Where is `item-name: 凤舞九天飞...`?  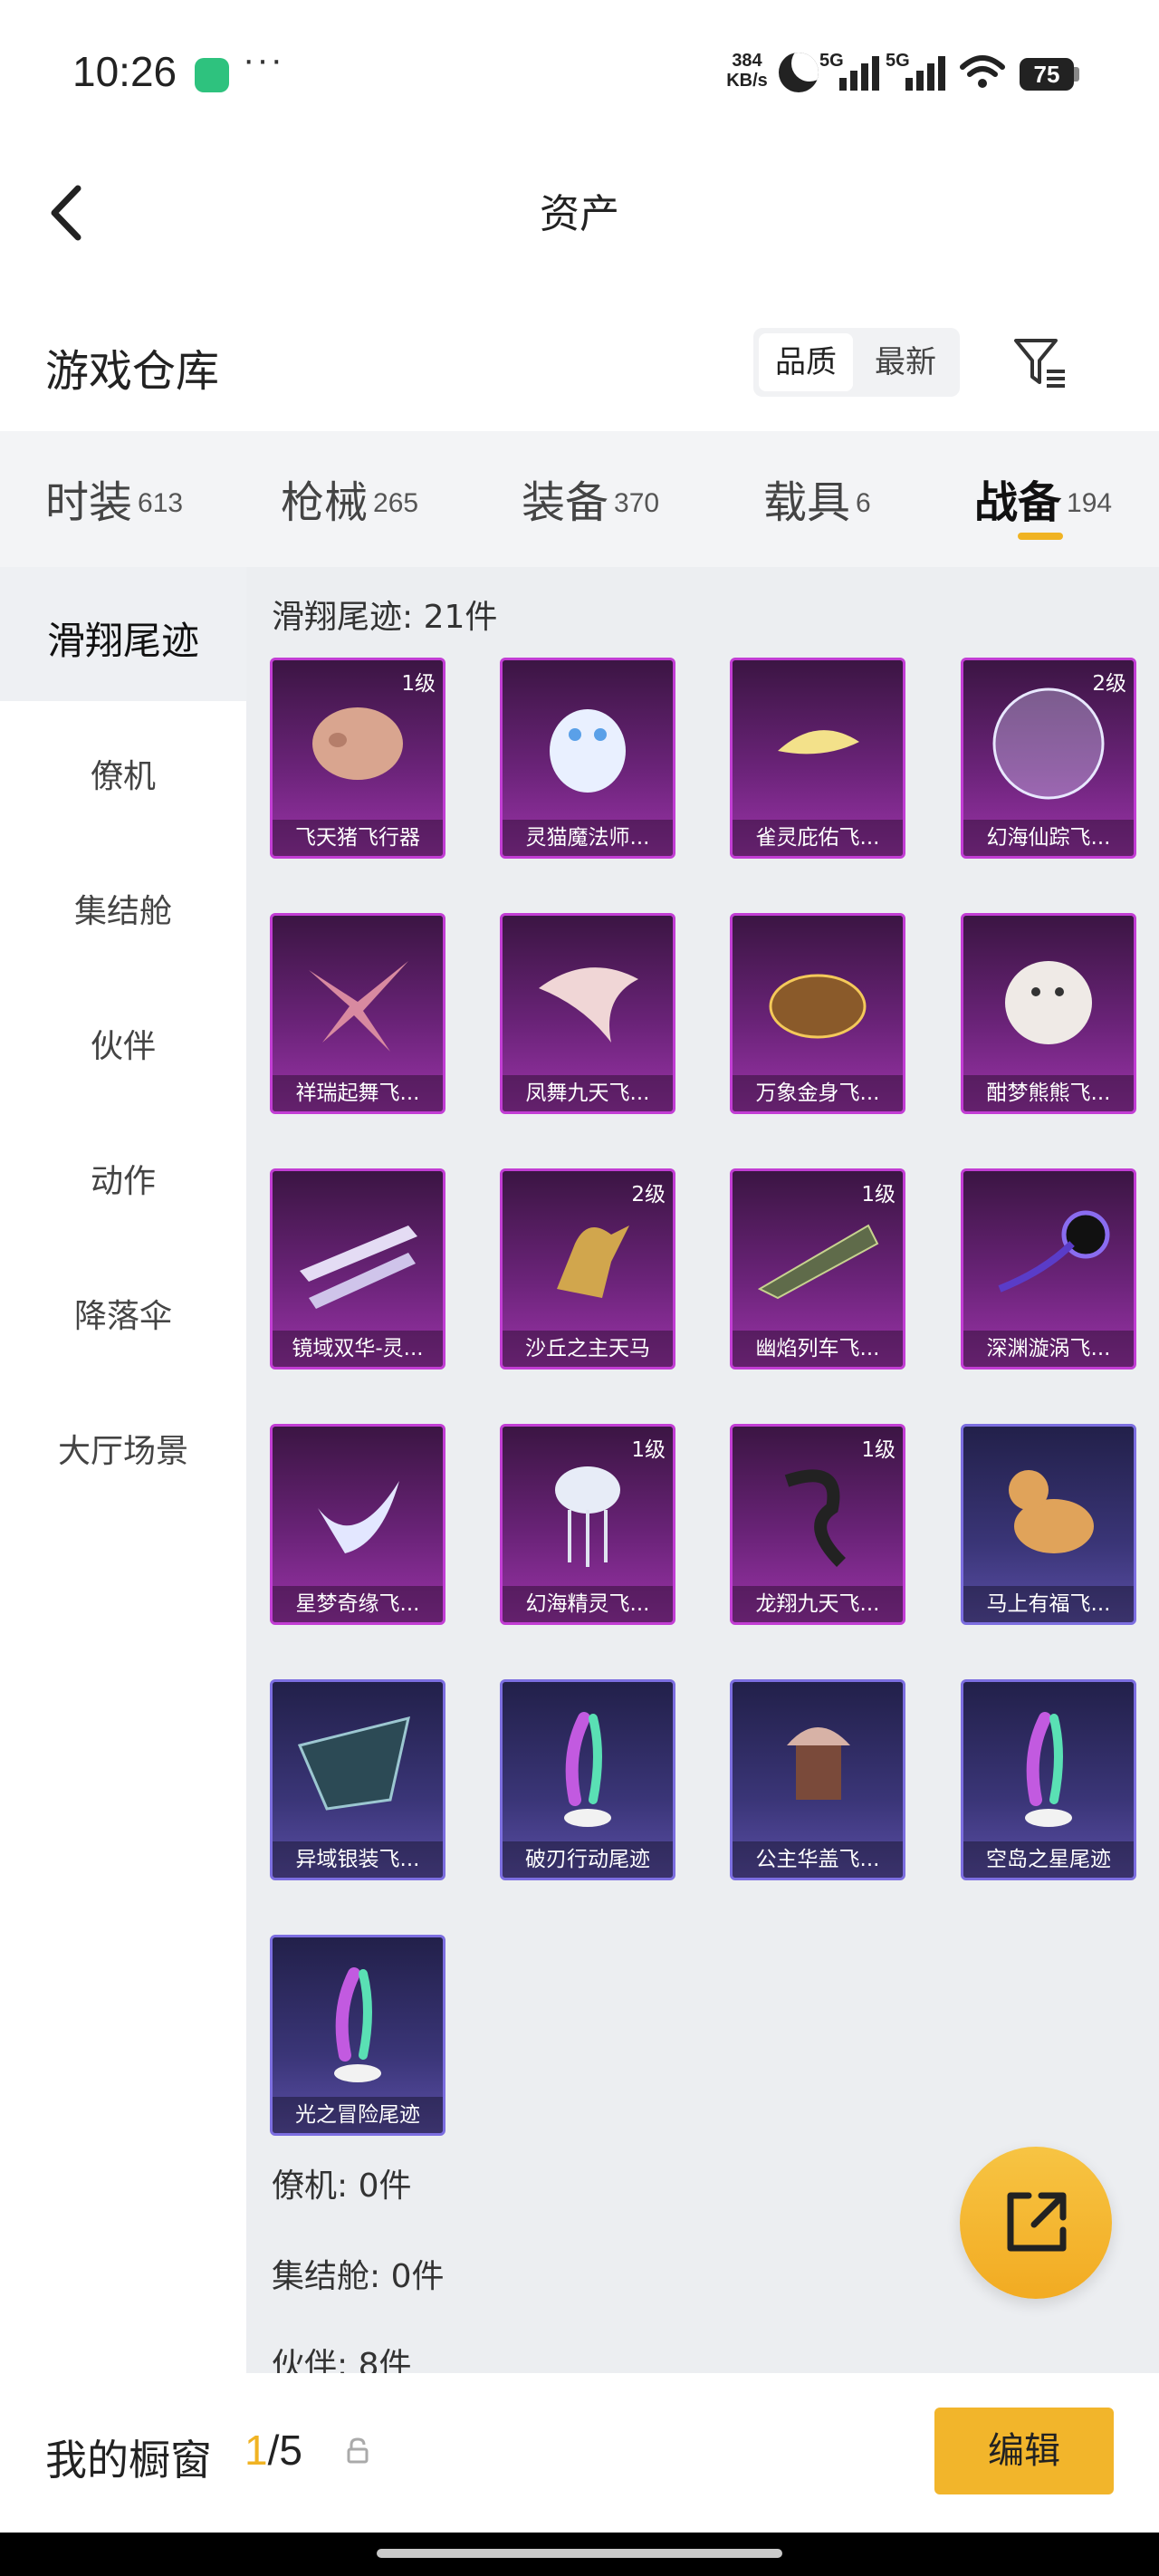
item-name: 凤舞九天飞... is located at coordinates (588, 1093).